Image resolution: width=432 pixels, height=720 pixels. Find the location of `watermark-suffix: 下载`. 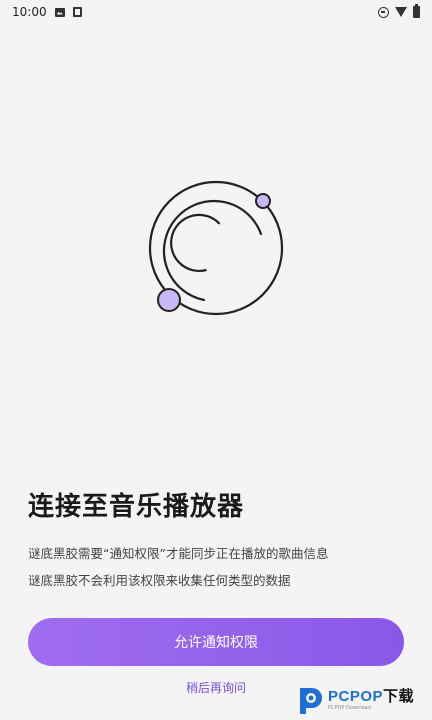

watermark-suffix: 下载 is located at coordinates (399, 696).